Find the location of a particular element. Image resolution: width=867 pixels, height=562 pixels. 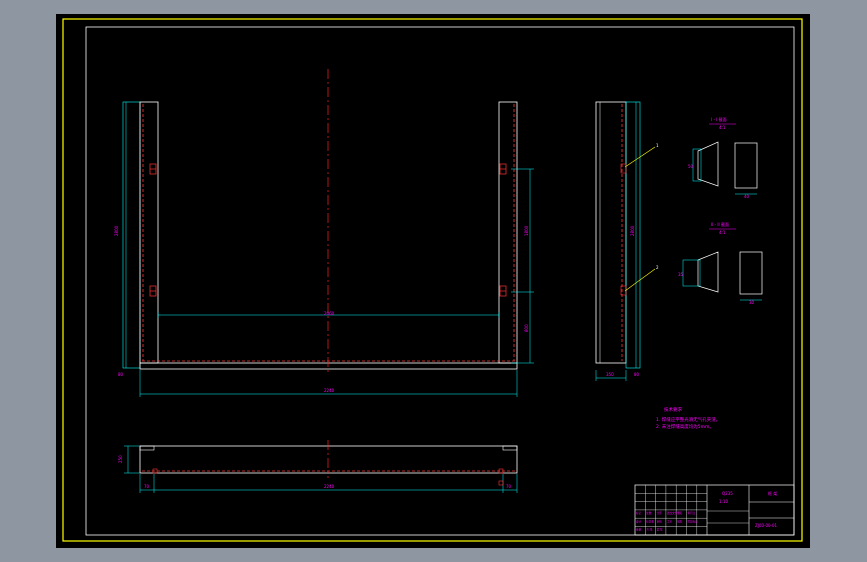

base-beam is located at coordinates (328, 366).